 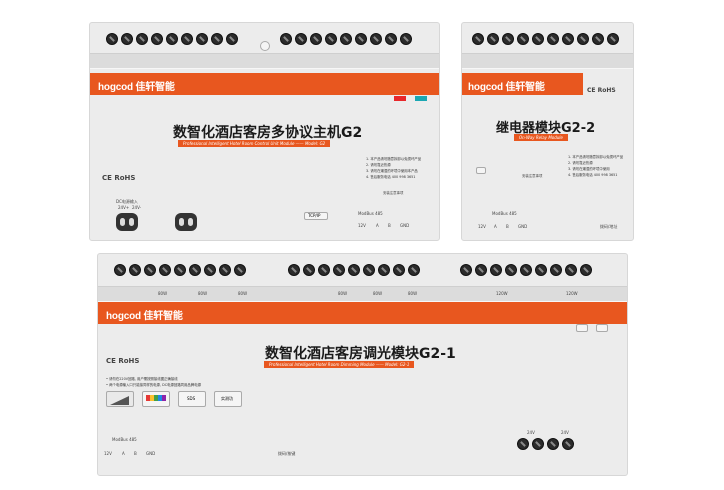 I want to click on terminal-block-left, so click(x=172, y=39).